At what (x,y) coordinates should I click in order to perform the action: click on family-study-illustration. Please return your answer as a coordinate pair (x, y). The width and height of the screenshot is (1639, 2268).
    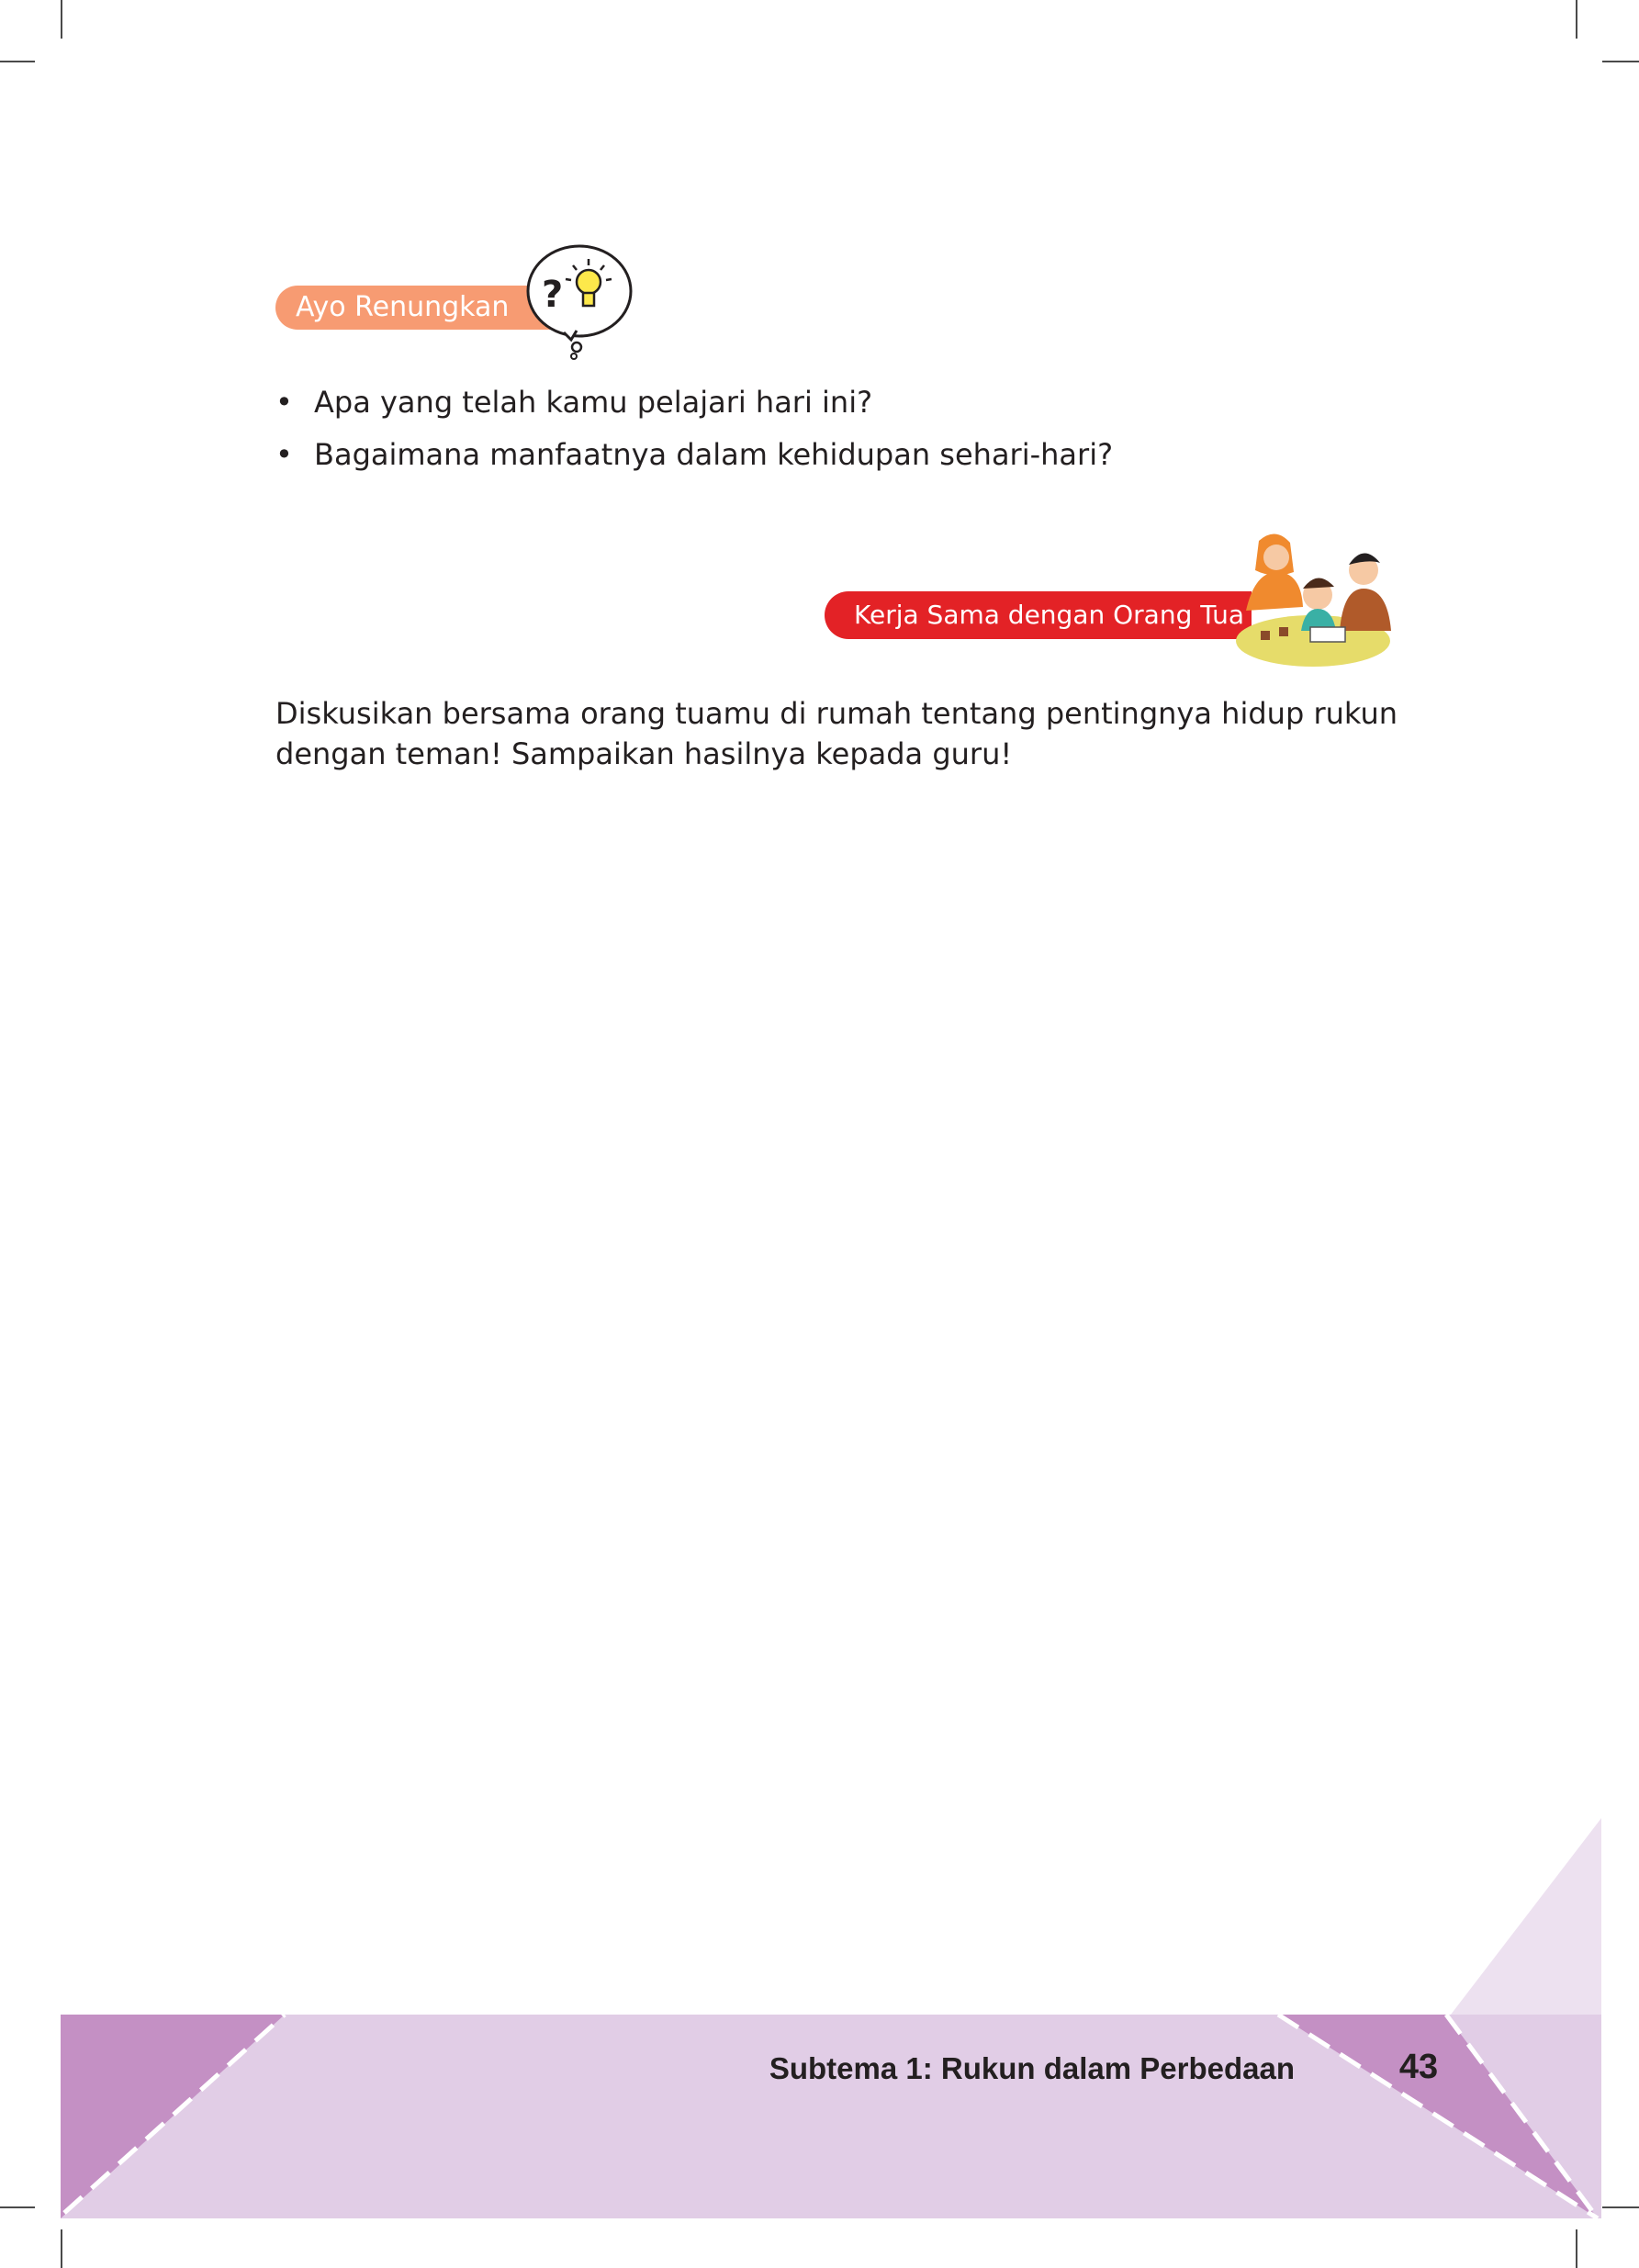
    Looking at the image, I should click on (1313, 600).